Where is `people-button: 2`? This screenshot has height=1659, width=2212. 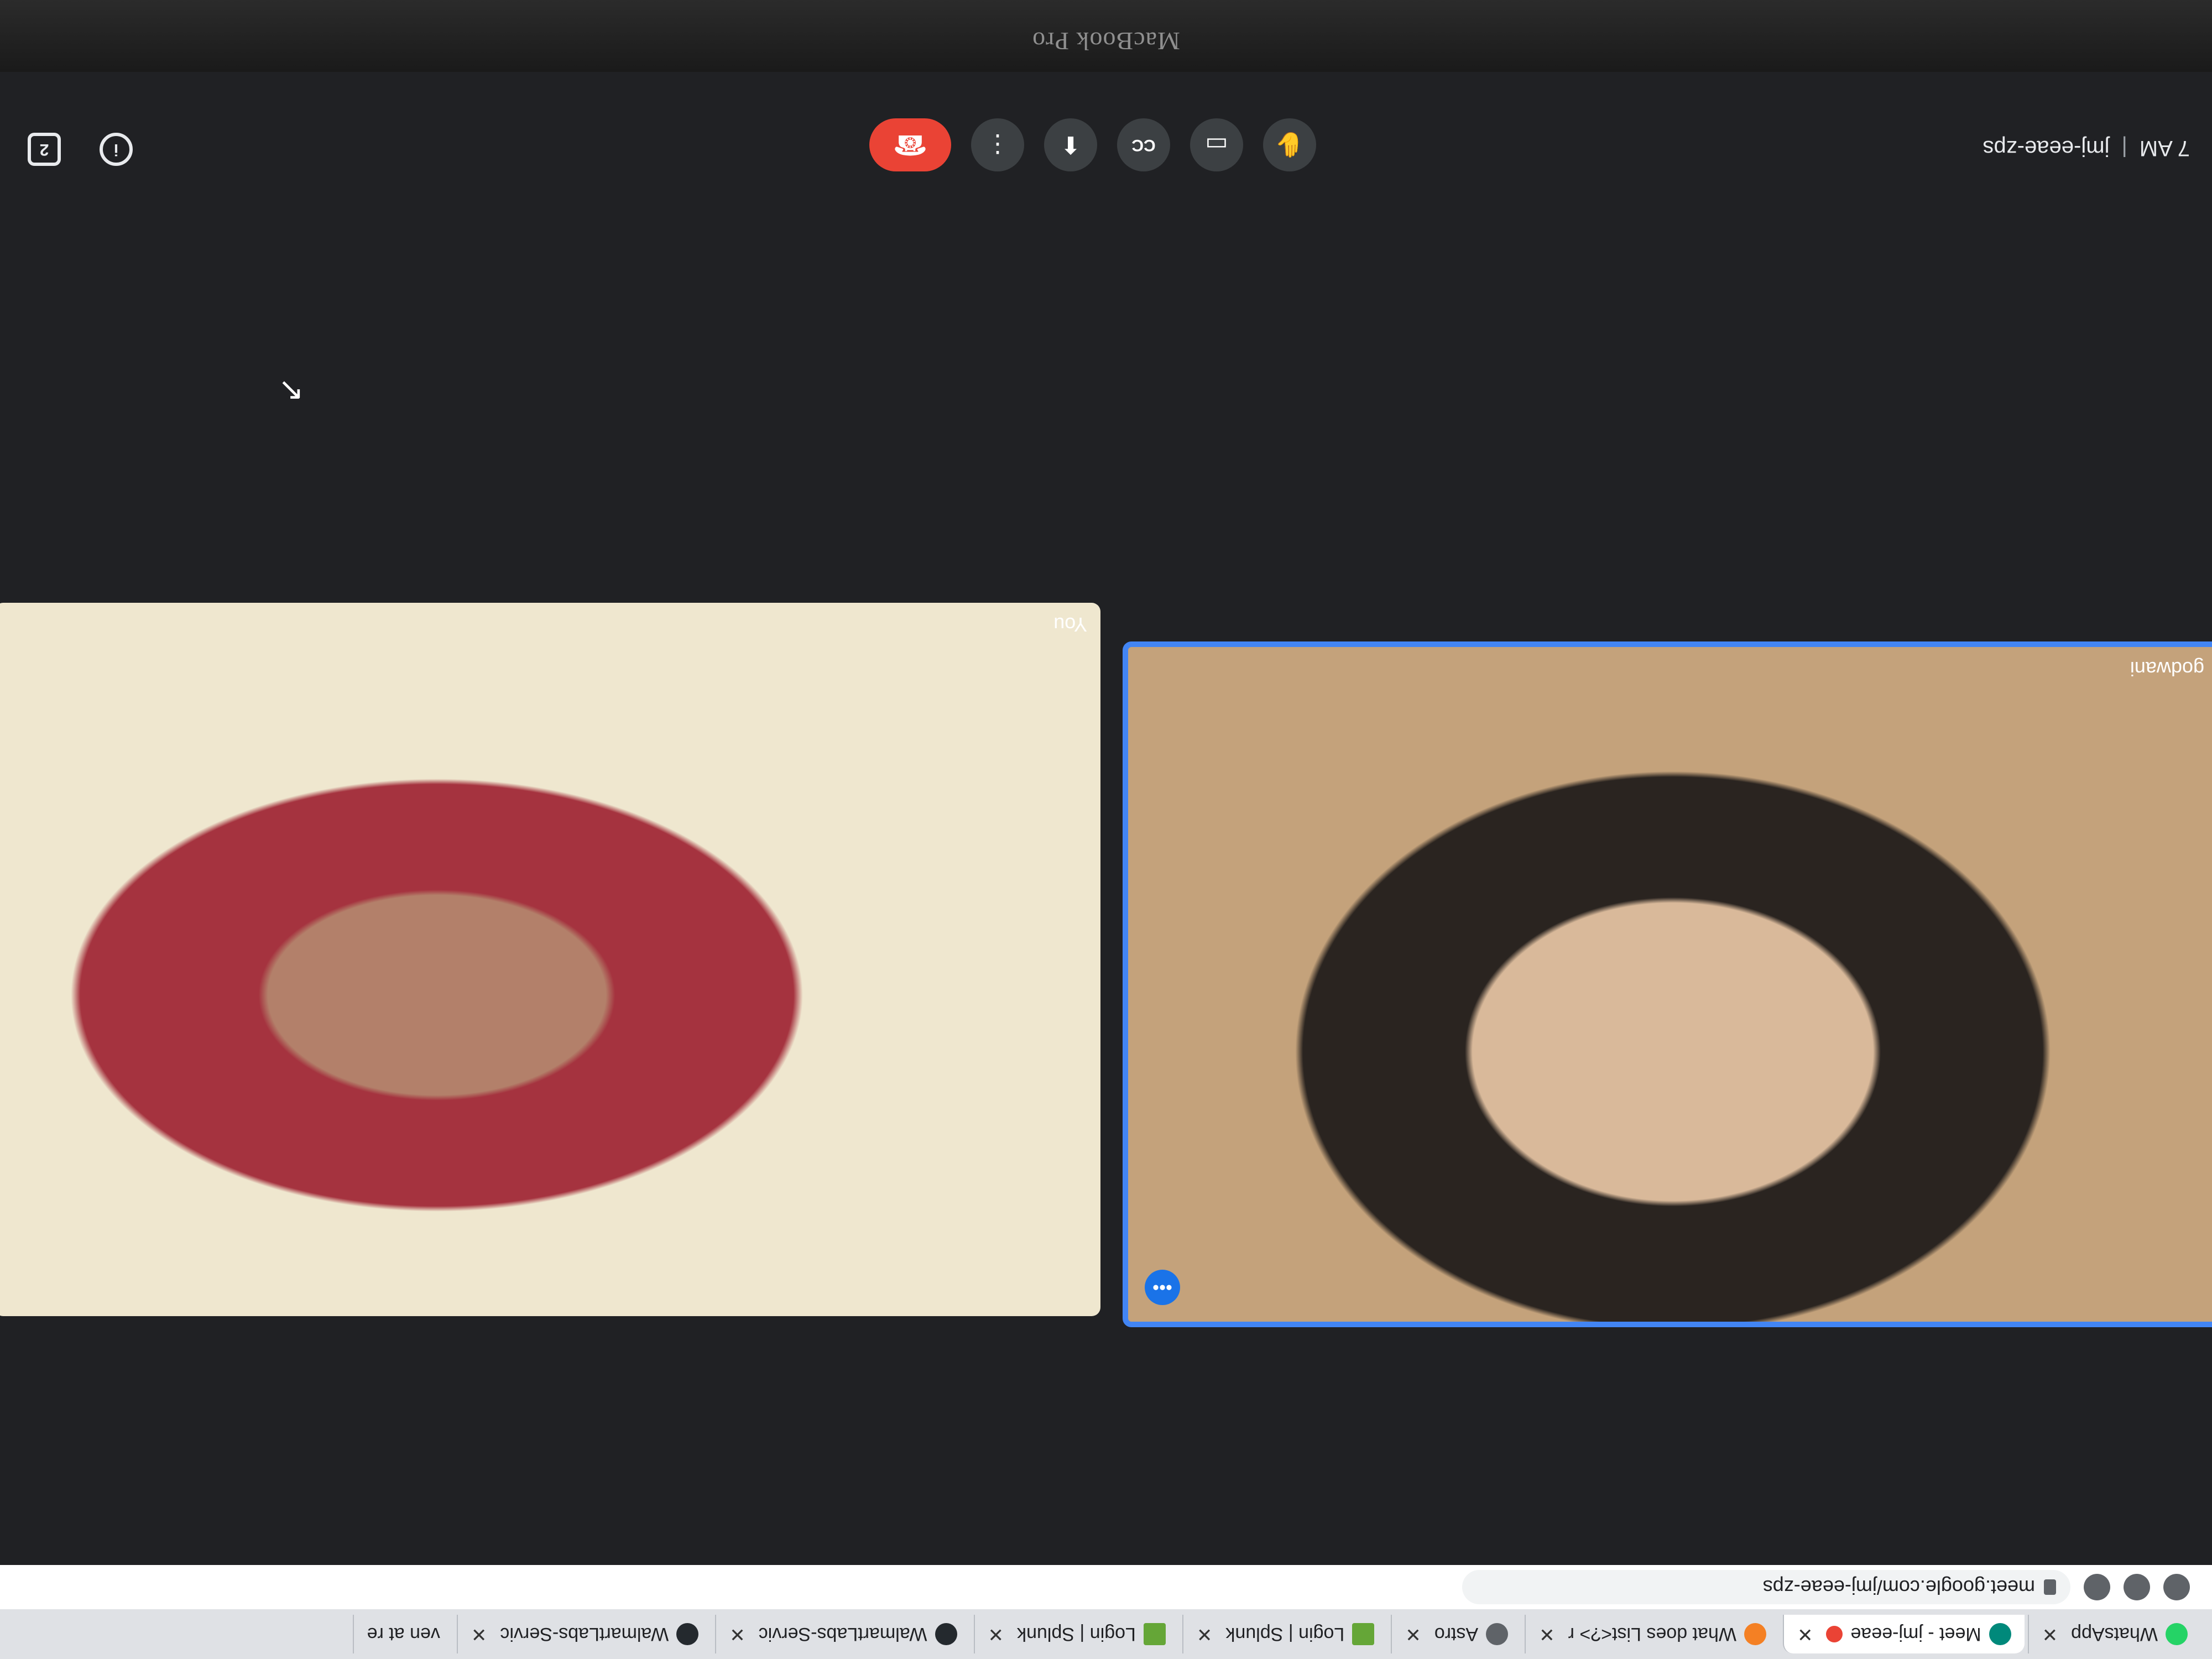
people-button: 2 is located at coordinates (44, 149).